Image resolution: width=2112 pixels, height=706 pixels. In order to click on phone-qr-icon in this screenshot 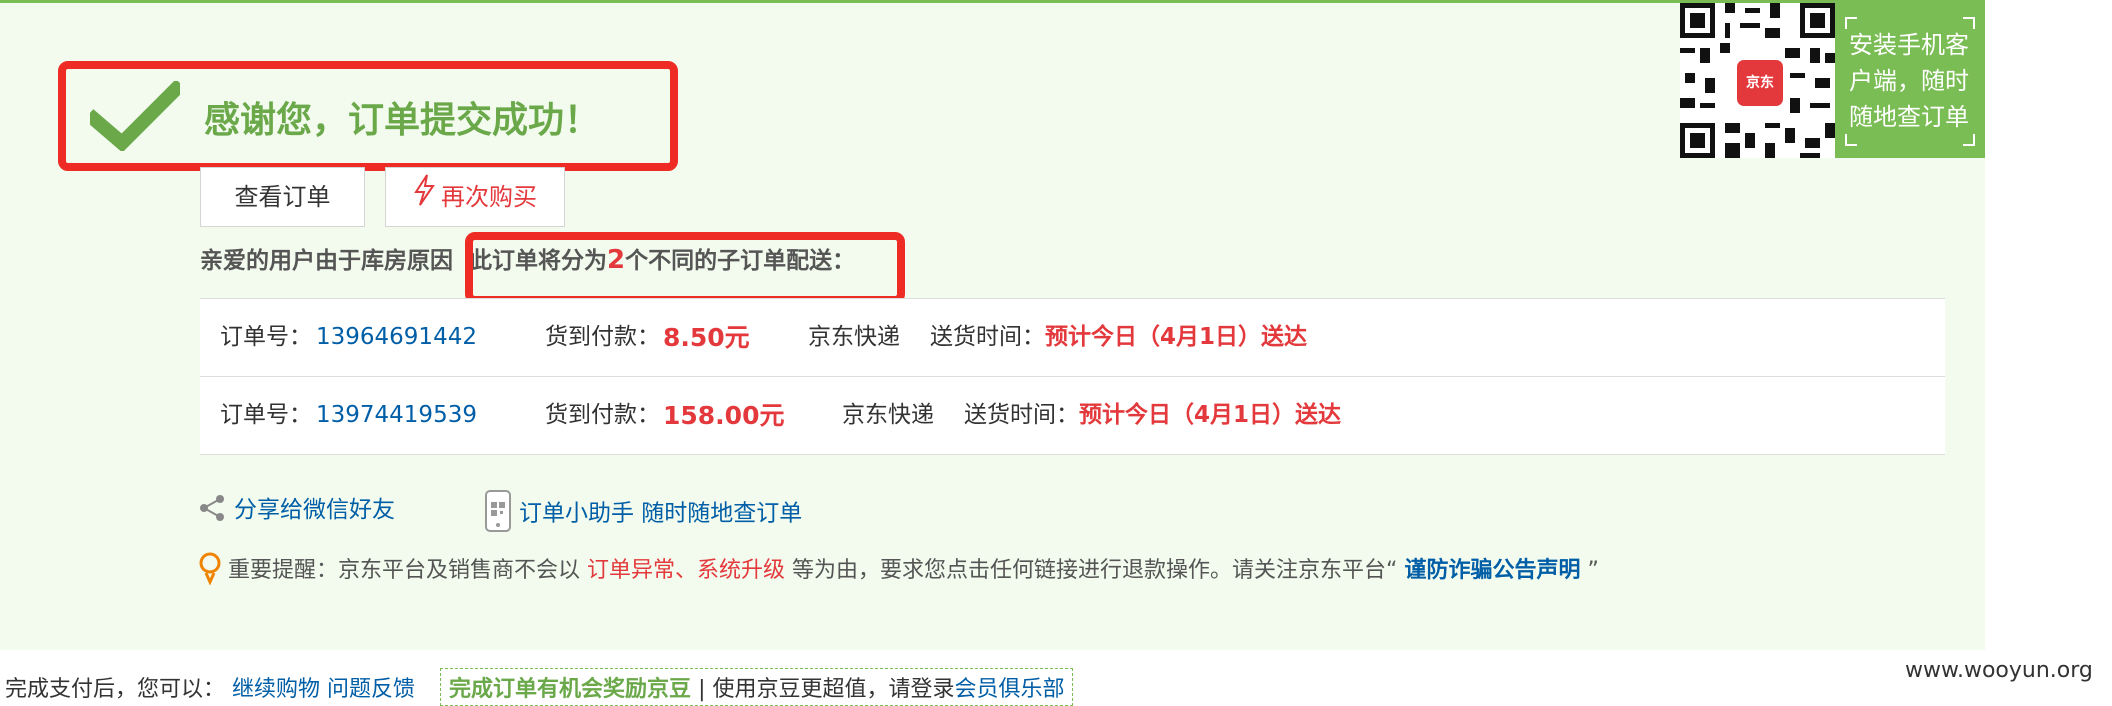, I will do `click(498, 514)`.